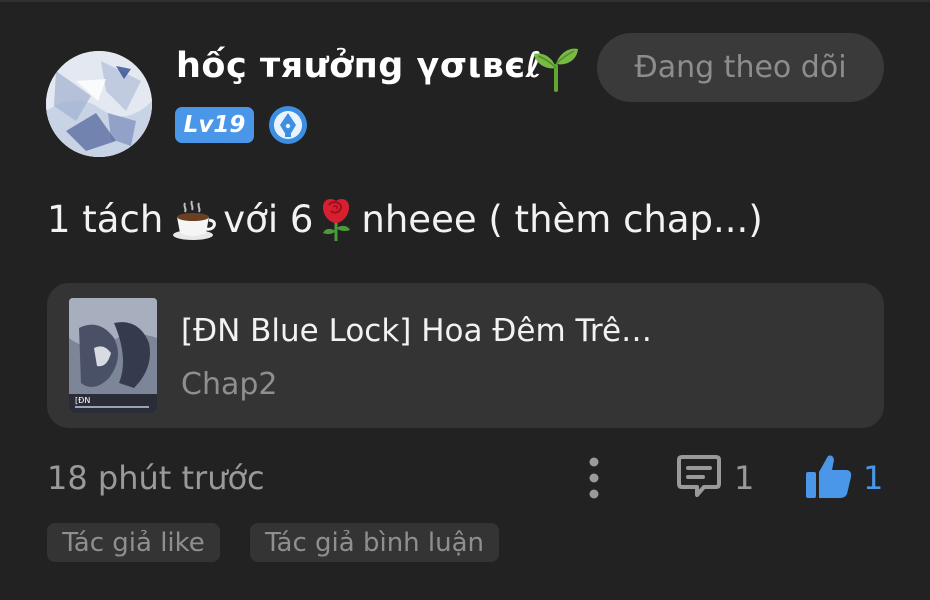 Image resolution: width=930 pixels, height=600 pixels. I want to click on sprout-icon, so click(556, 70).